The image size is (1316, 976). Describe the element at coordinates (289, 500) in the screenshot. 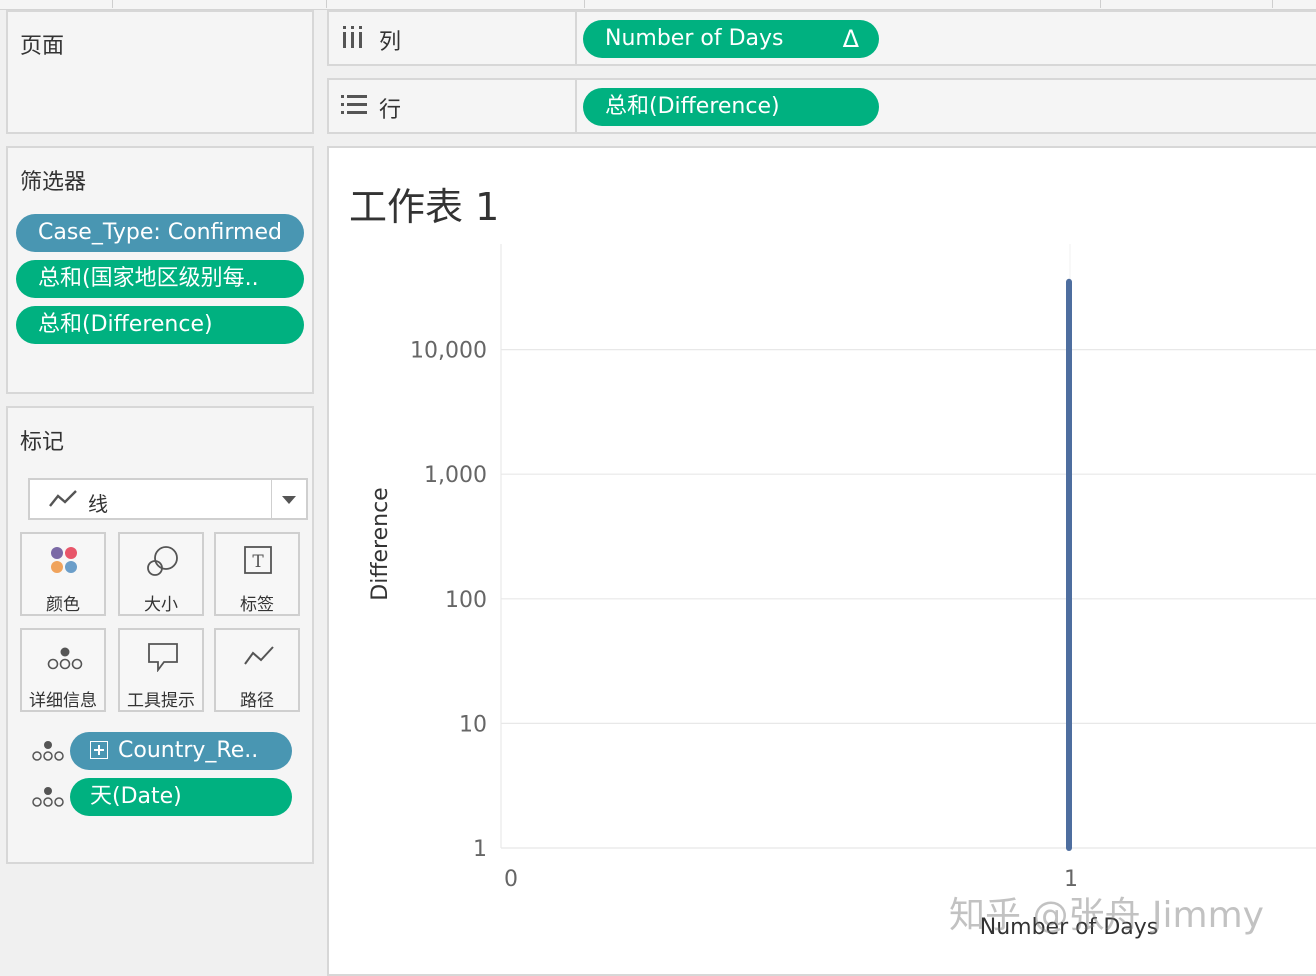

I see `chevron-down-icon` at that location.